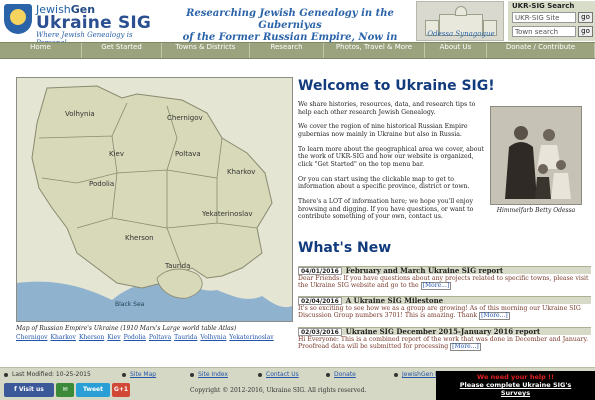  I want to click on map-link-yekaterinoslav: Yekaterinoslav, so click(251, 337).